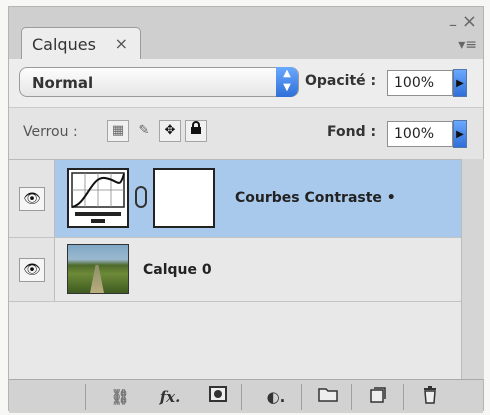  Describe the element at coordinates (420, 134) in the screenshot. I see `fill-field: 100%` at that location.